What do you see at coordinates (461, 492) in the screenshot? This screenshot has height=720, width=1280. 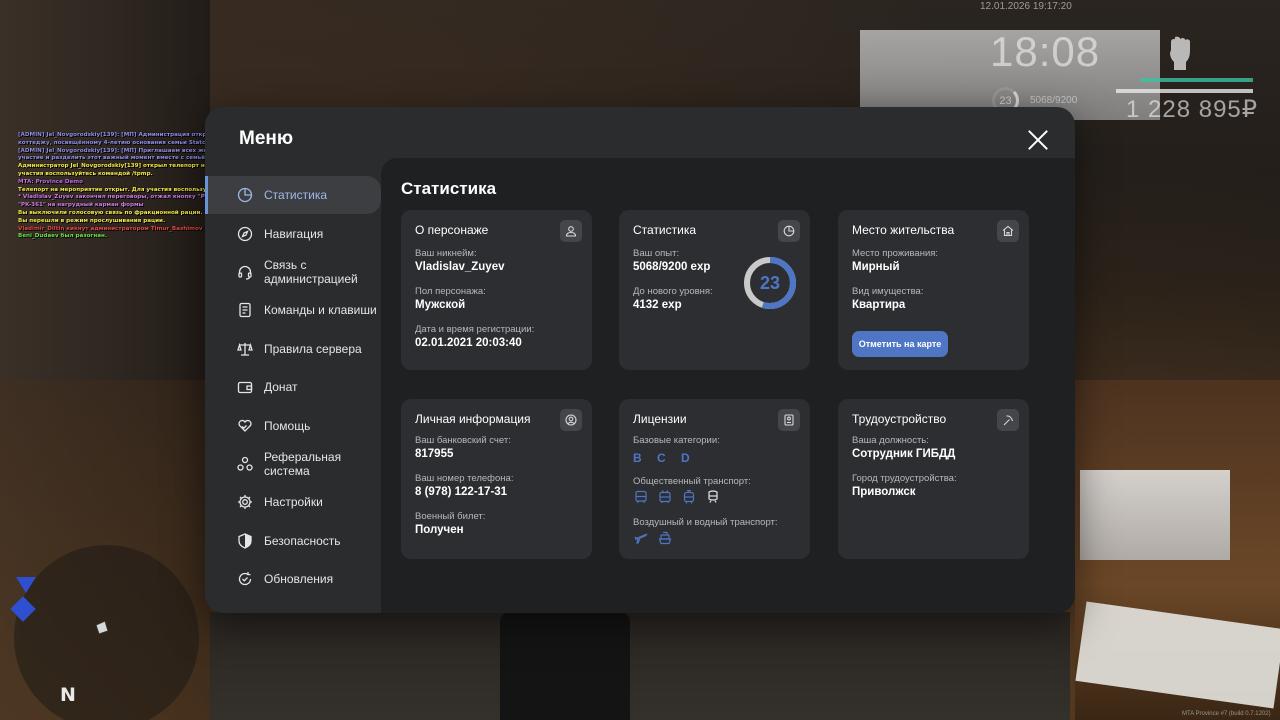 I see `phone-value: 8 (978) 122-17-31` at bounding box center [461, 492].